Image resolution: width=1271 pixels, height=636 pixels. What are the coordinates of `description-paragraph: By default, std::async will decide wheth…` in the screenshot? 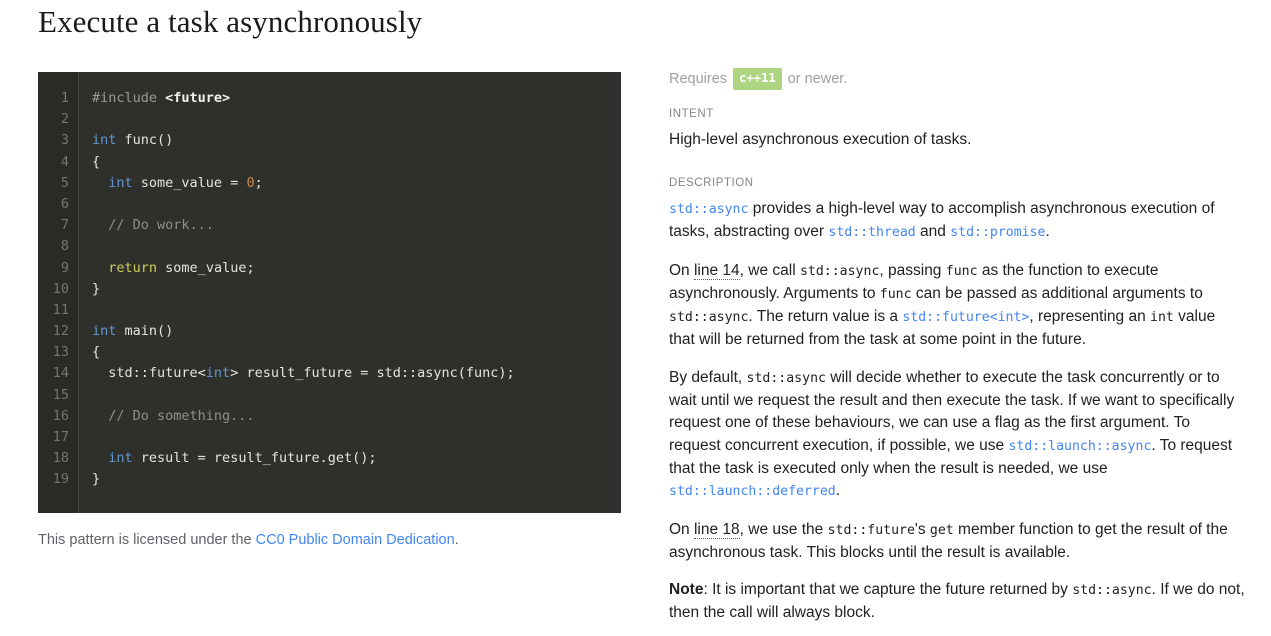 It's located at (957, 435).